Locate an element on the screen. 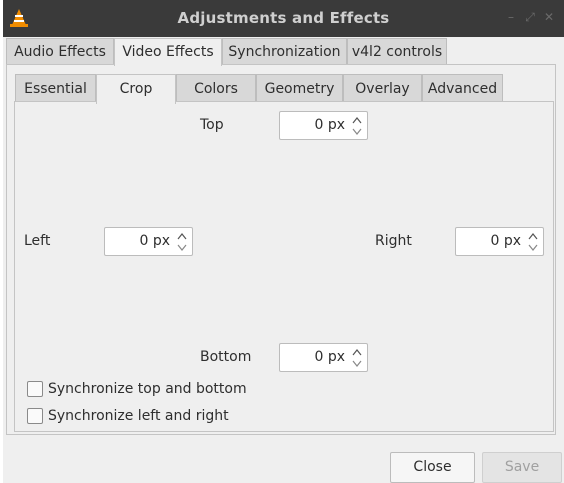 The width and height of the screenshot is (564, 483). title-bar: Adjustments and Effects – ⤢ ✕ is located at coordinates (283, 18).